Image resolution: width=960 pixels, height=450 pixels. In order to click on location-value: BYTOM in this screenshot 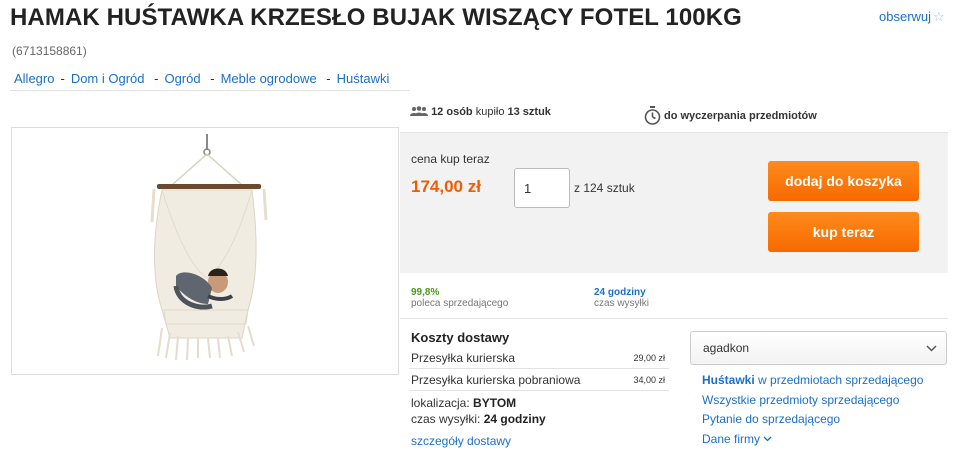, I will do `click(495, 403)`.